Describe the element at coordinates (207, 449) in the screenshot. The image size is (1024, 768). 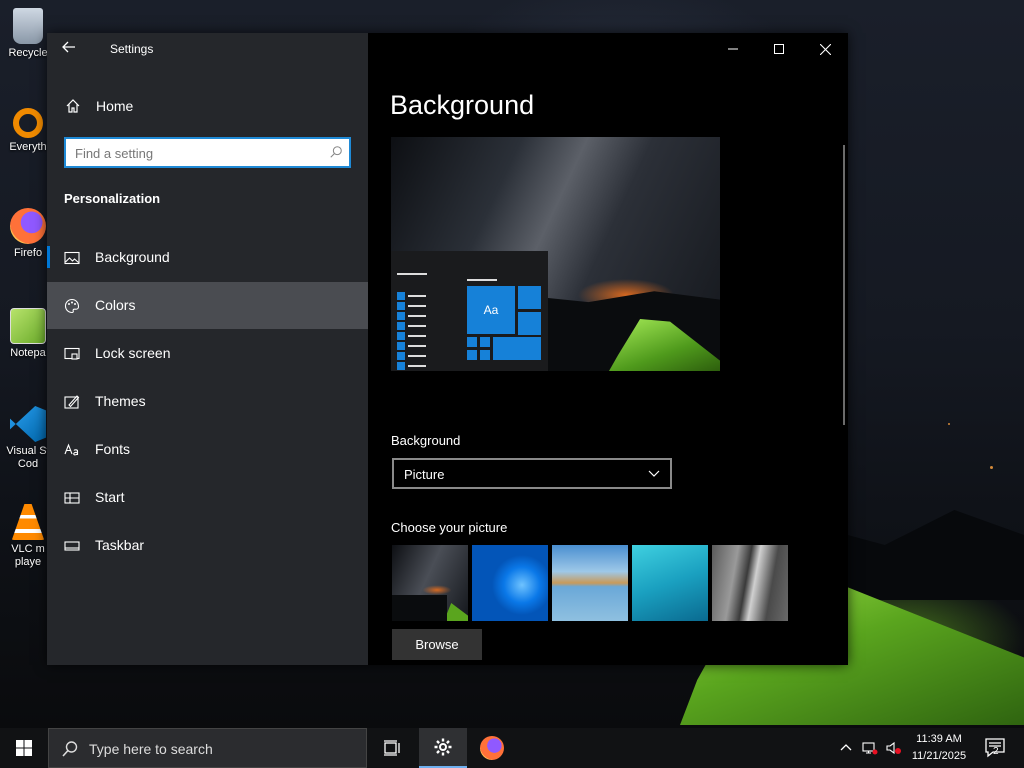
I see `nav-item-fonts: Fonts` at that location.